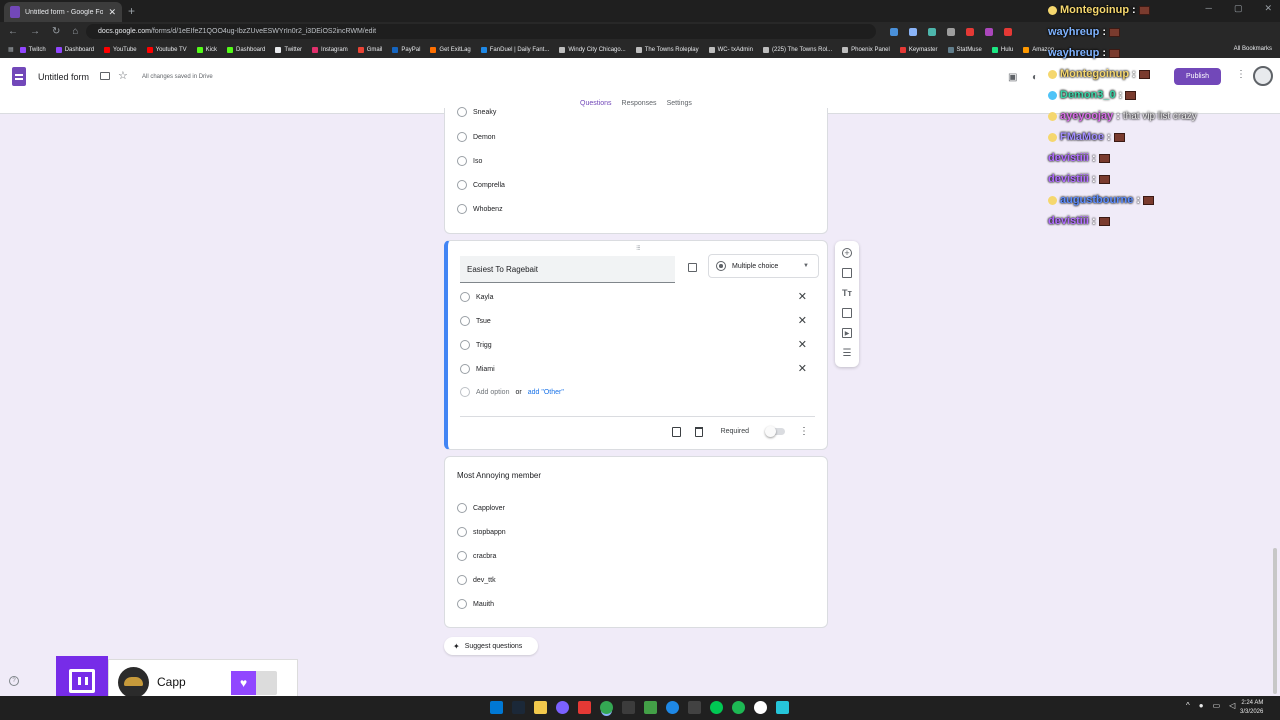 The image size is (1280, 720). What do you see at coordinates (775, 431) in the screenshot?
I see `required-toggle` at bounding box center [775, 431].